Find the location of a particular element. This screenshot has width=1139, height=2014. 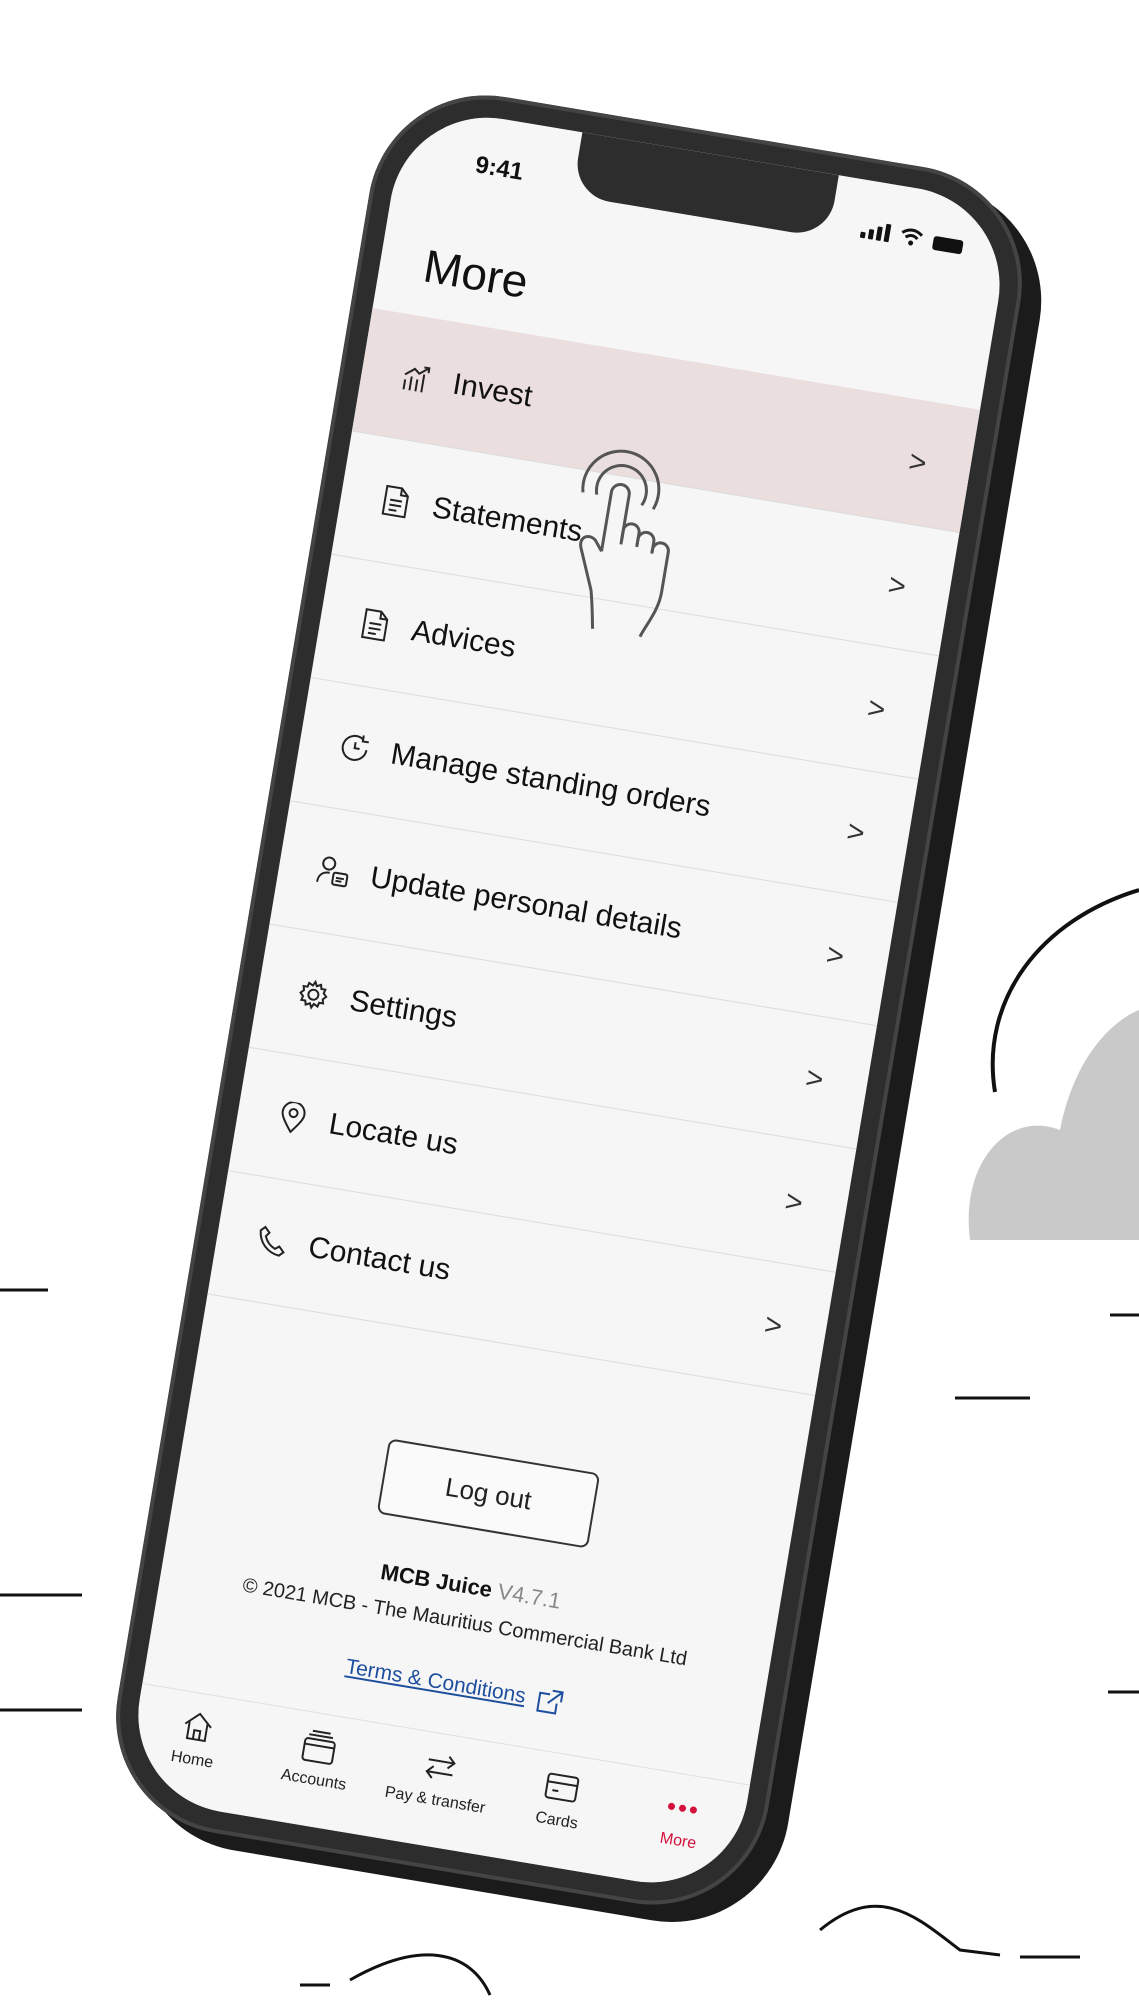

gear-icon is located at coordinates (313, 994).